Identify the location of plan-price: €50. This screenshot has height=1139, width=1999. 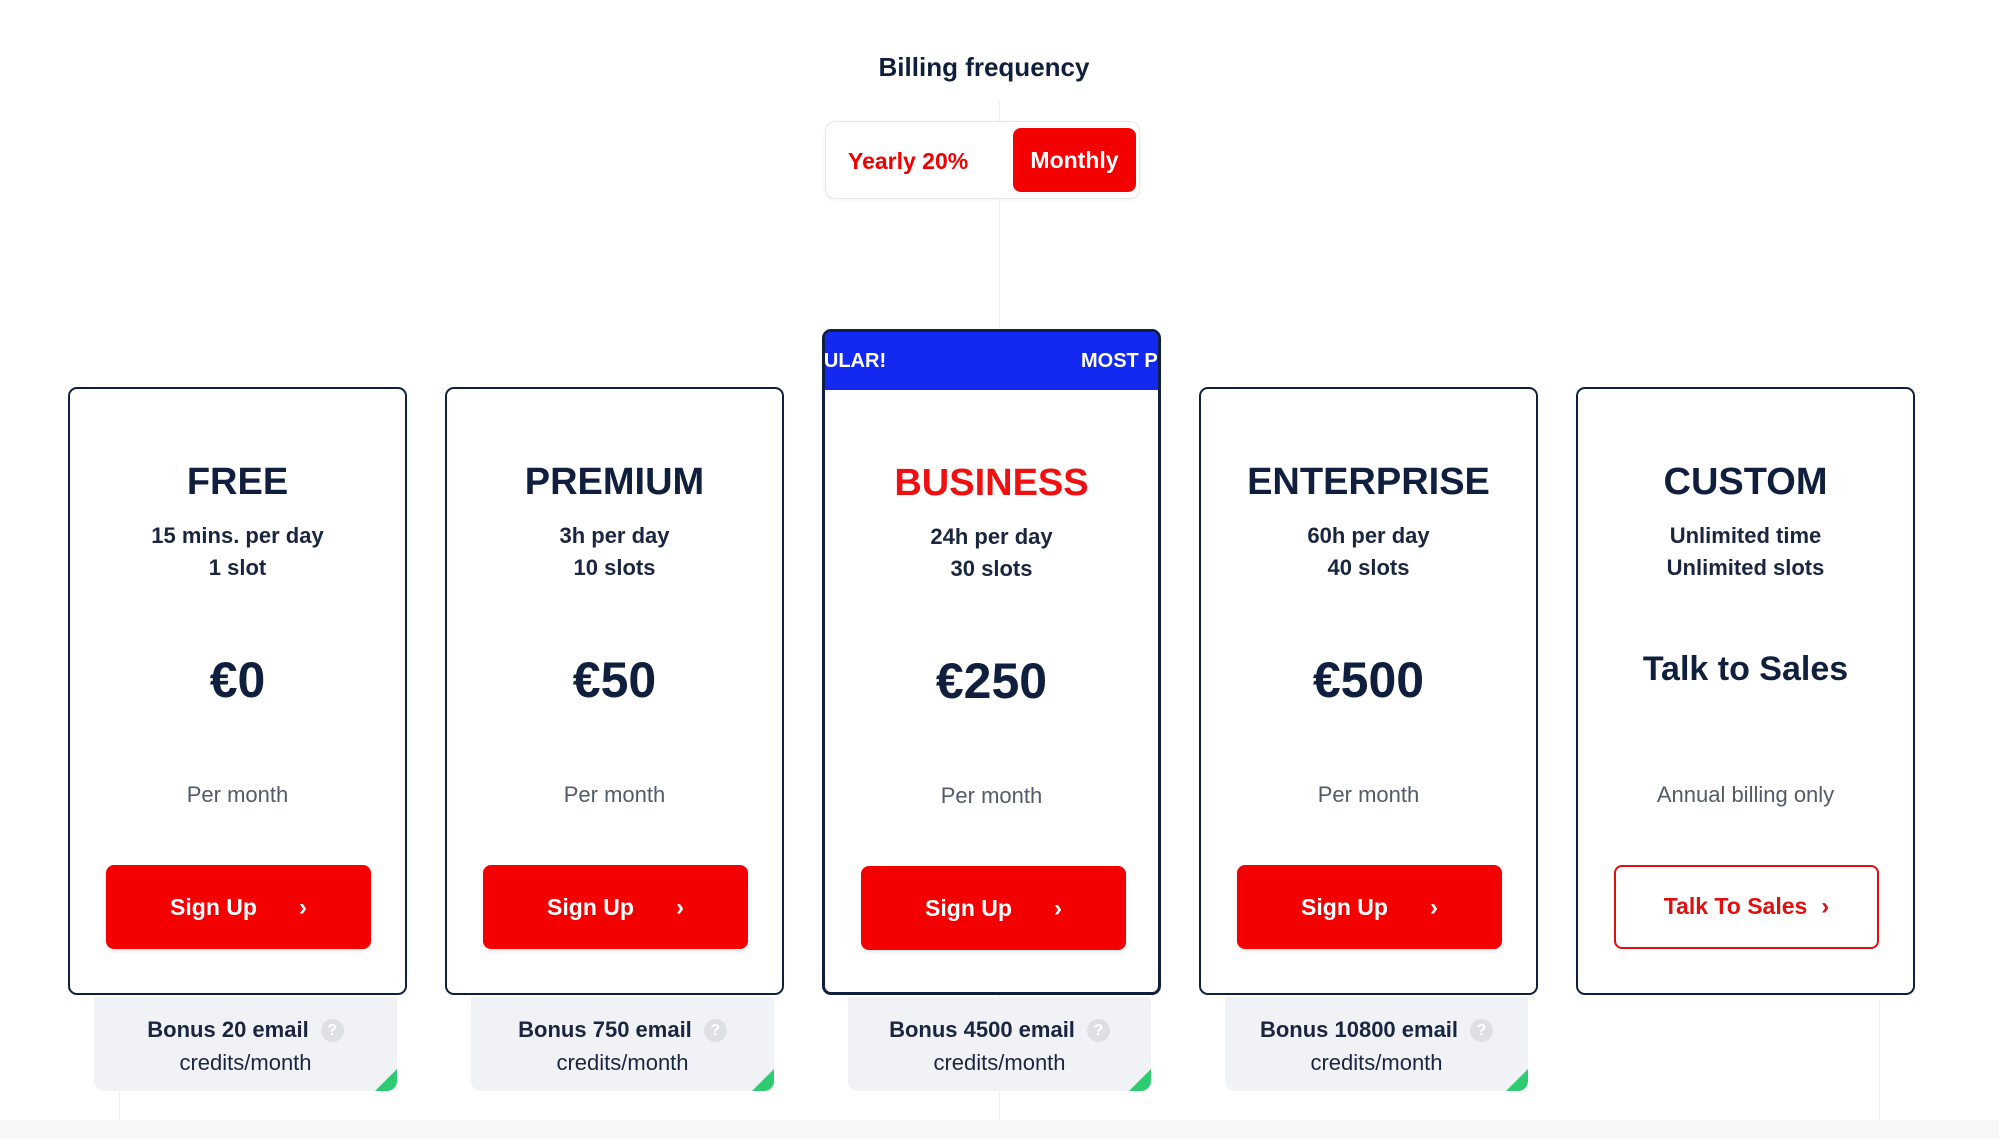
(614, 680).